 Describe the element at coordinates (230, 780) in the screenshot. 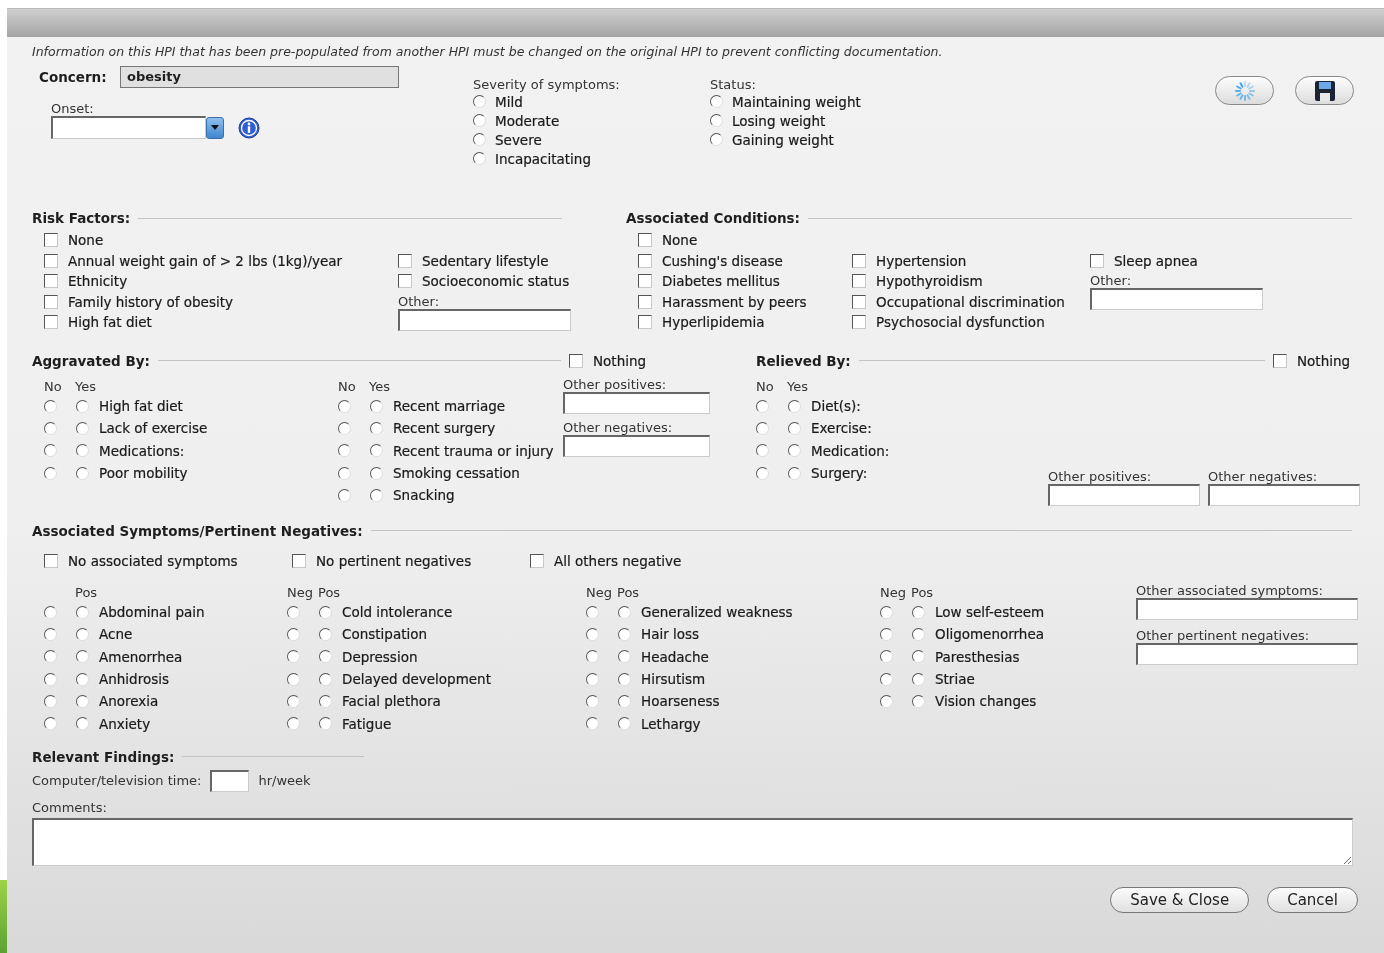

I see `time-field` at that location.